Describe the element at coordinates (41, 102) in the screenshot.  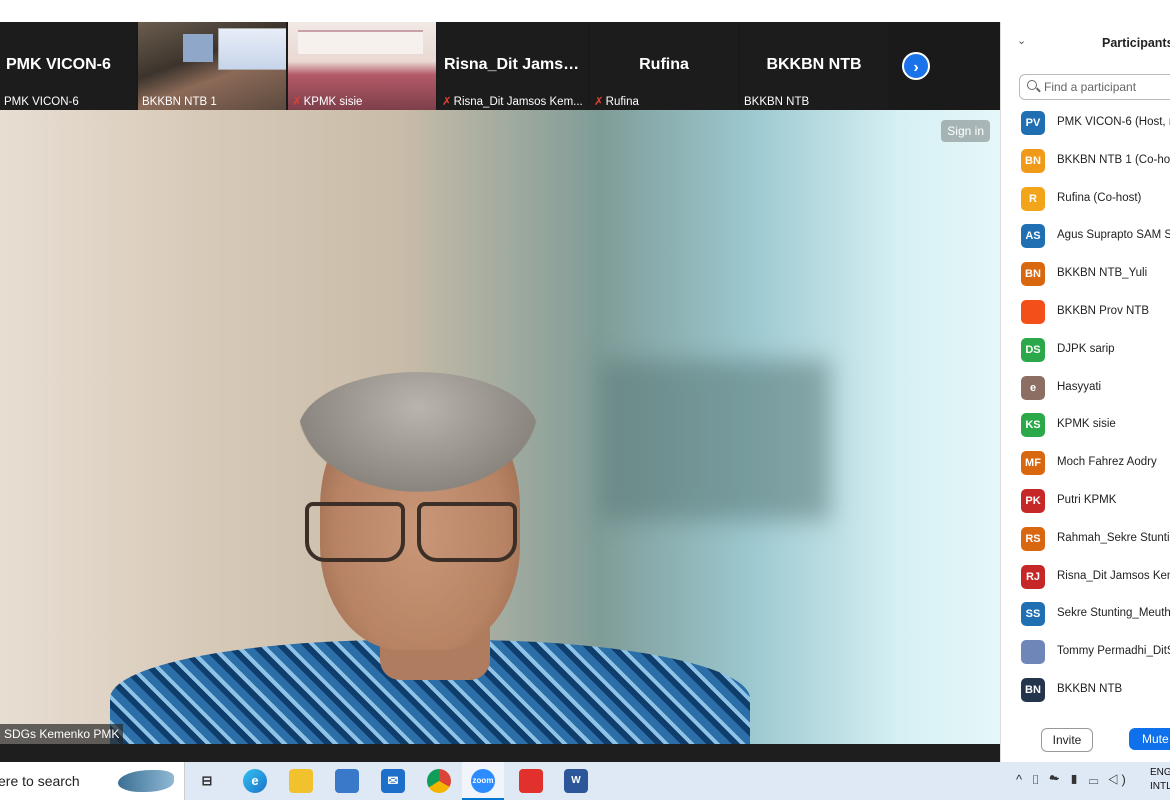
I see `tile-caption: PMK VICON-6` at that location.